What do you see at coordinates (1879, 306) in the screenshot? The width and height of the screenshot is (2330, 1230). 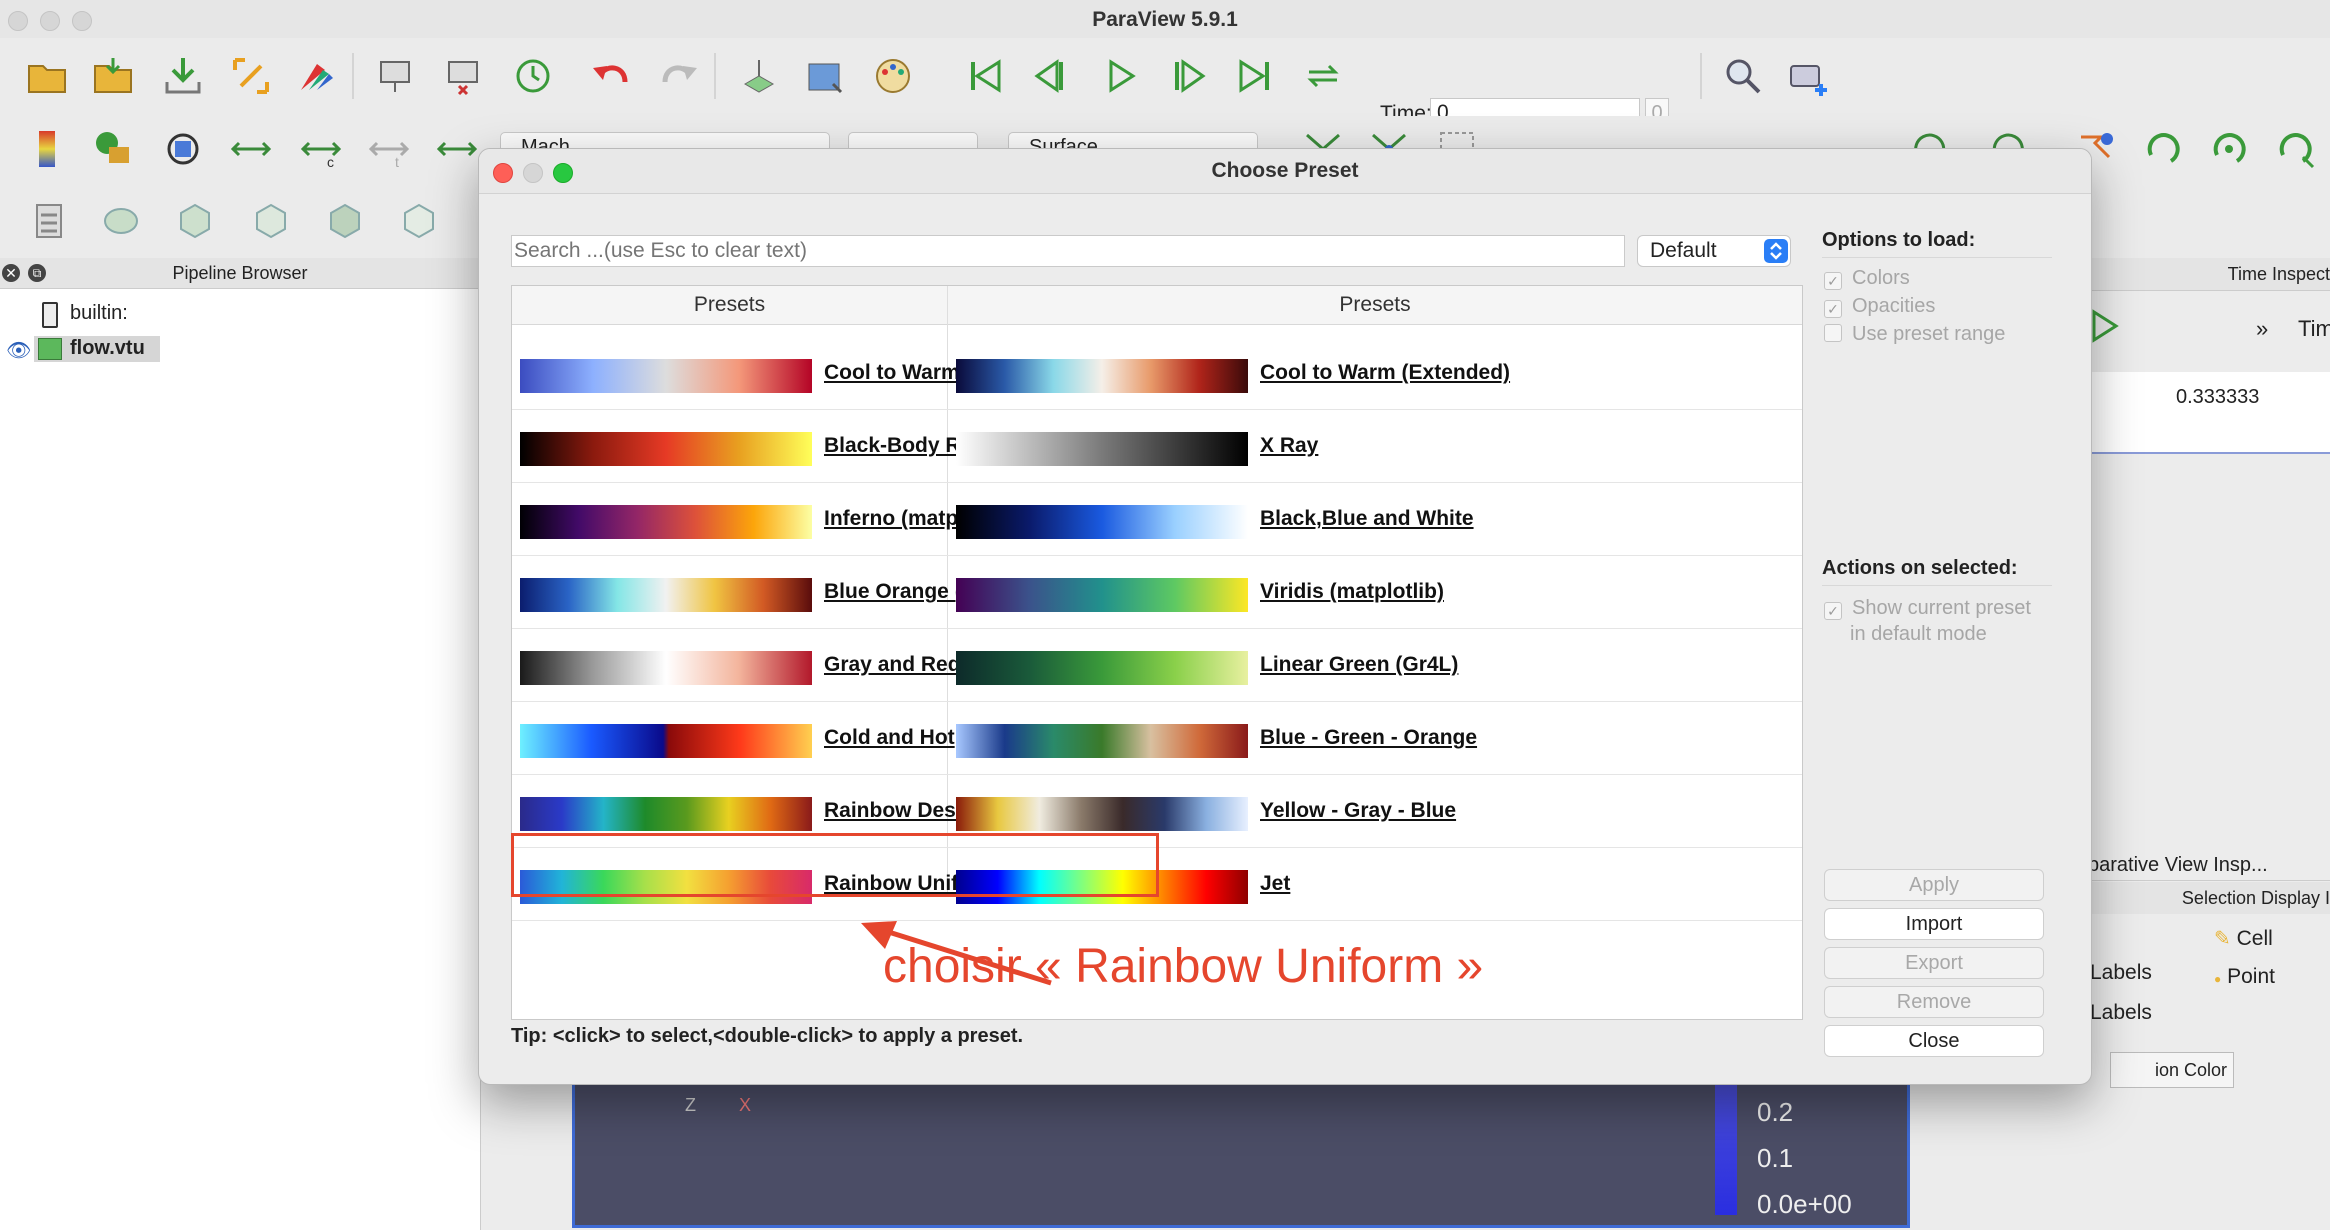 I see `option-opacities-checkbox: ✓ Opacities` at bounding box center [1879, 306].